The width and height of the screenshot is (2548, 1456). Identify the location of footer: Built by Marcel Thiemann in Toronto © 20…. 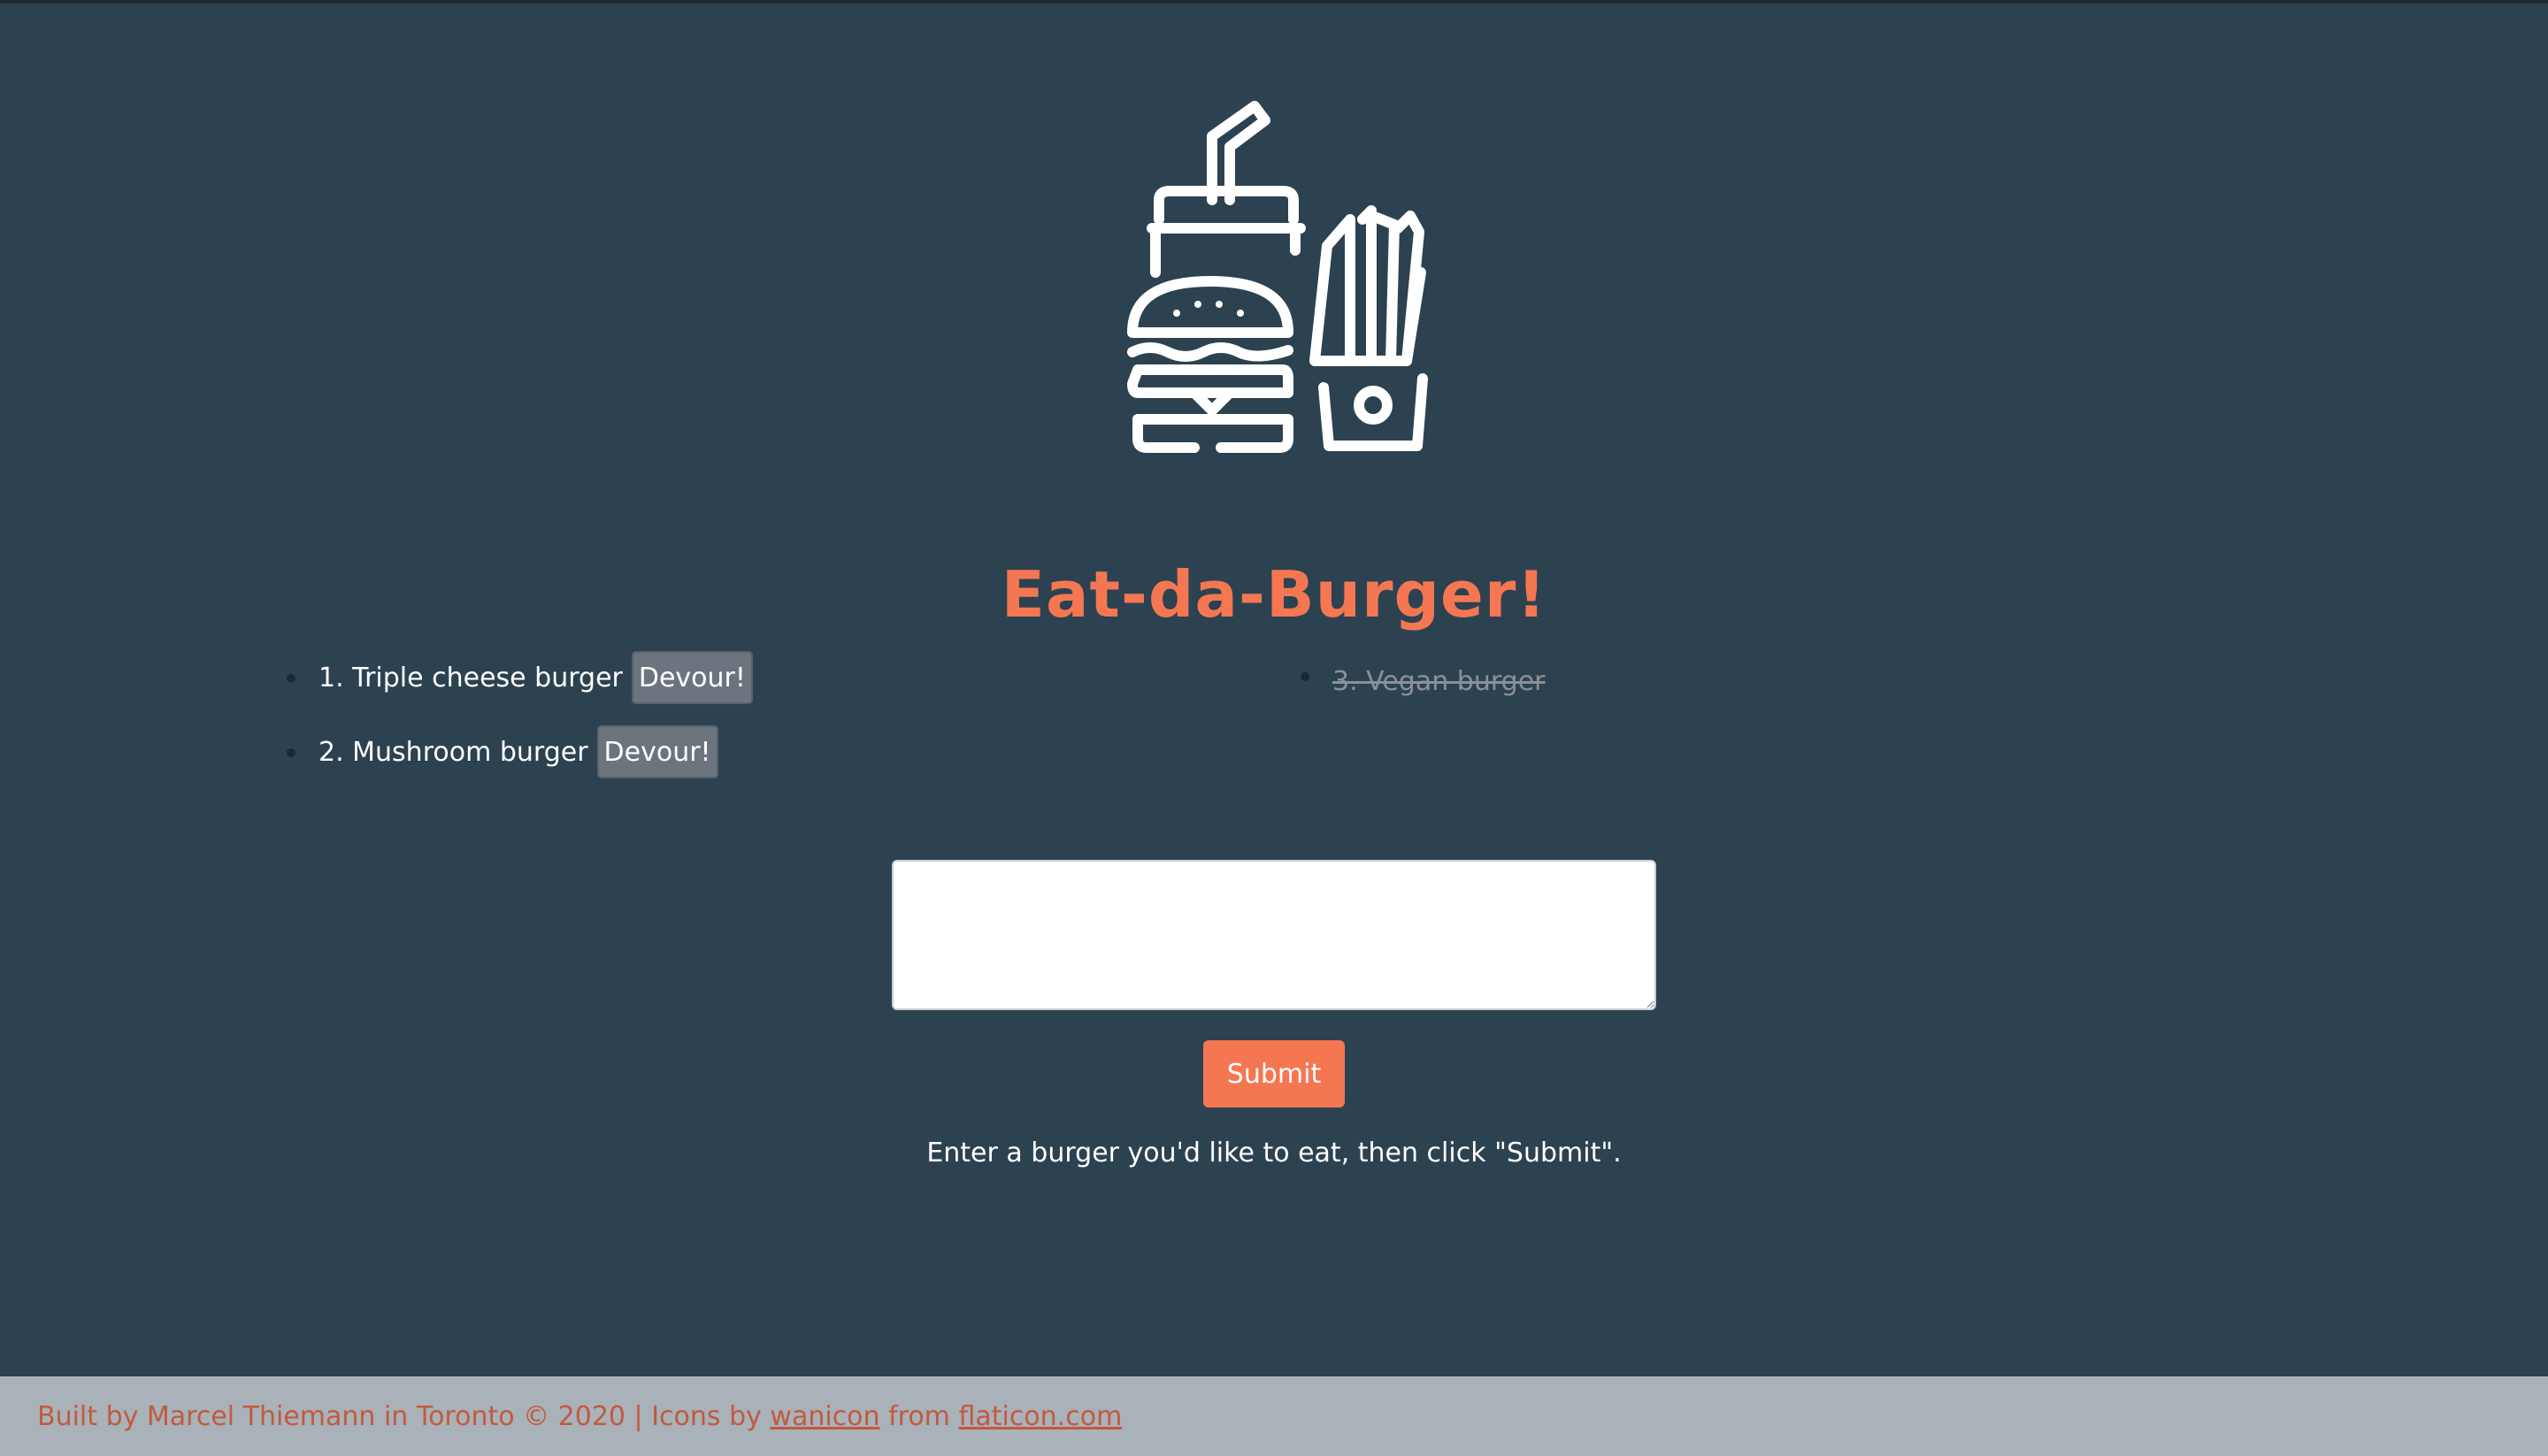
(1274, 1416).